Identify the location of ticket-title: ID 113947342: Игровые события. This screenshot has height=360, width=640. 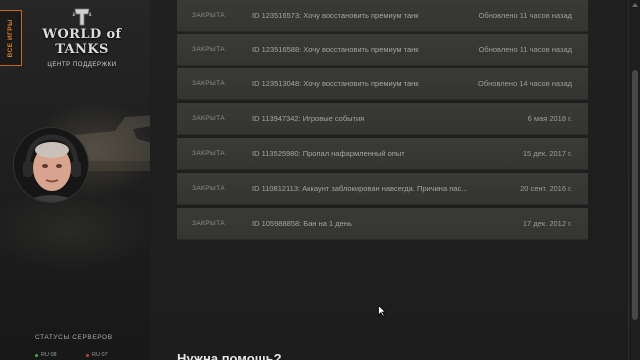
(308, 118).